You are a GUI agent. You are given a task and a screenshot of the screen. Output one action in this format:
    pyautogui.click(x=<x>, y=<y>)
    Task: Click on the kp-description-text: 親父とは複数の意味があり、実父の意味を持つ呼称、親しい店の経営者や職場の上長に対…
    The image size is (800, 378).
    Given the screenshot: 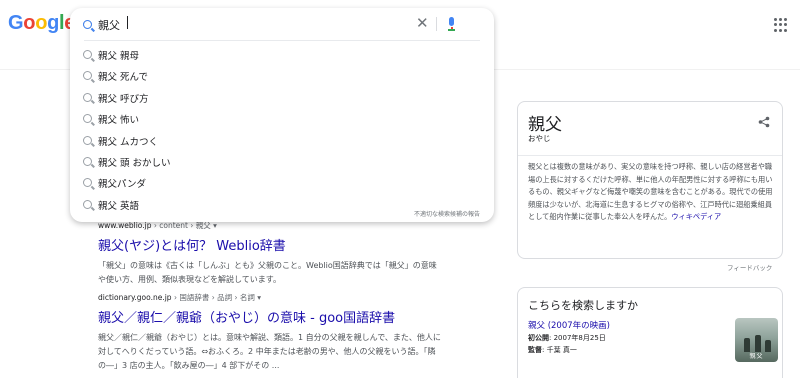 What is the action you would take?
    pyautogui.click(x=650, y=192)
    